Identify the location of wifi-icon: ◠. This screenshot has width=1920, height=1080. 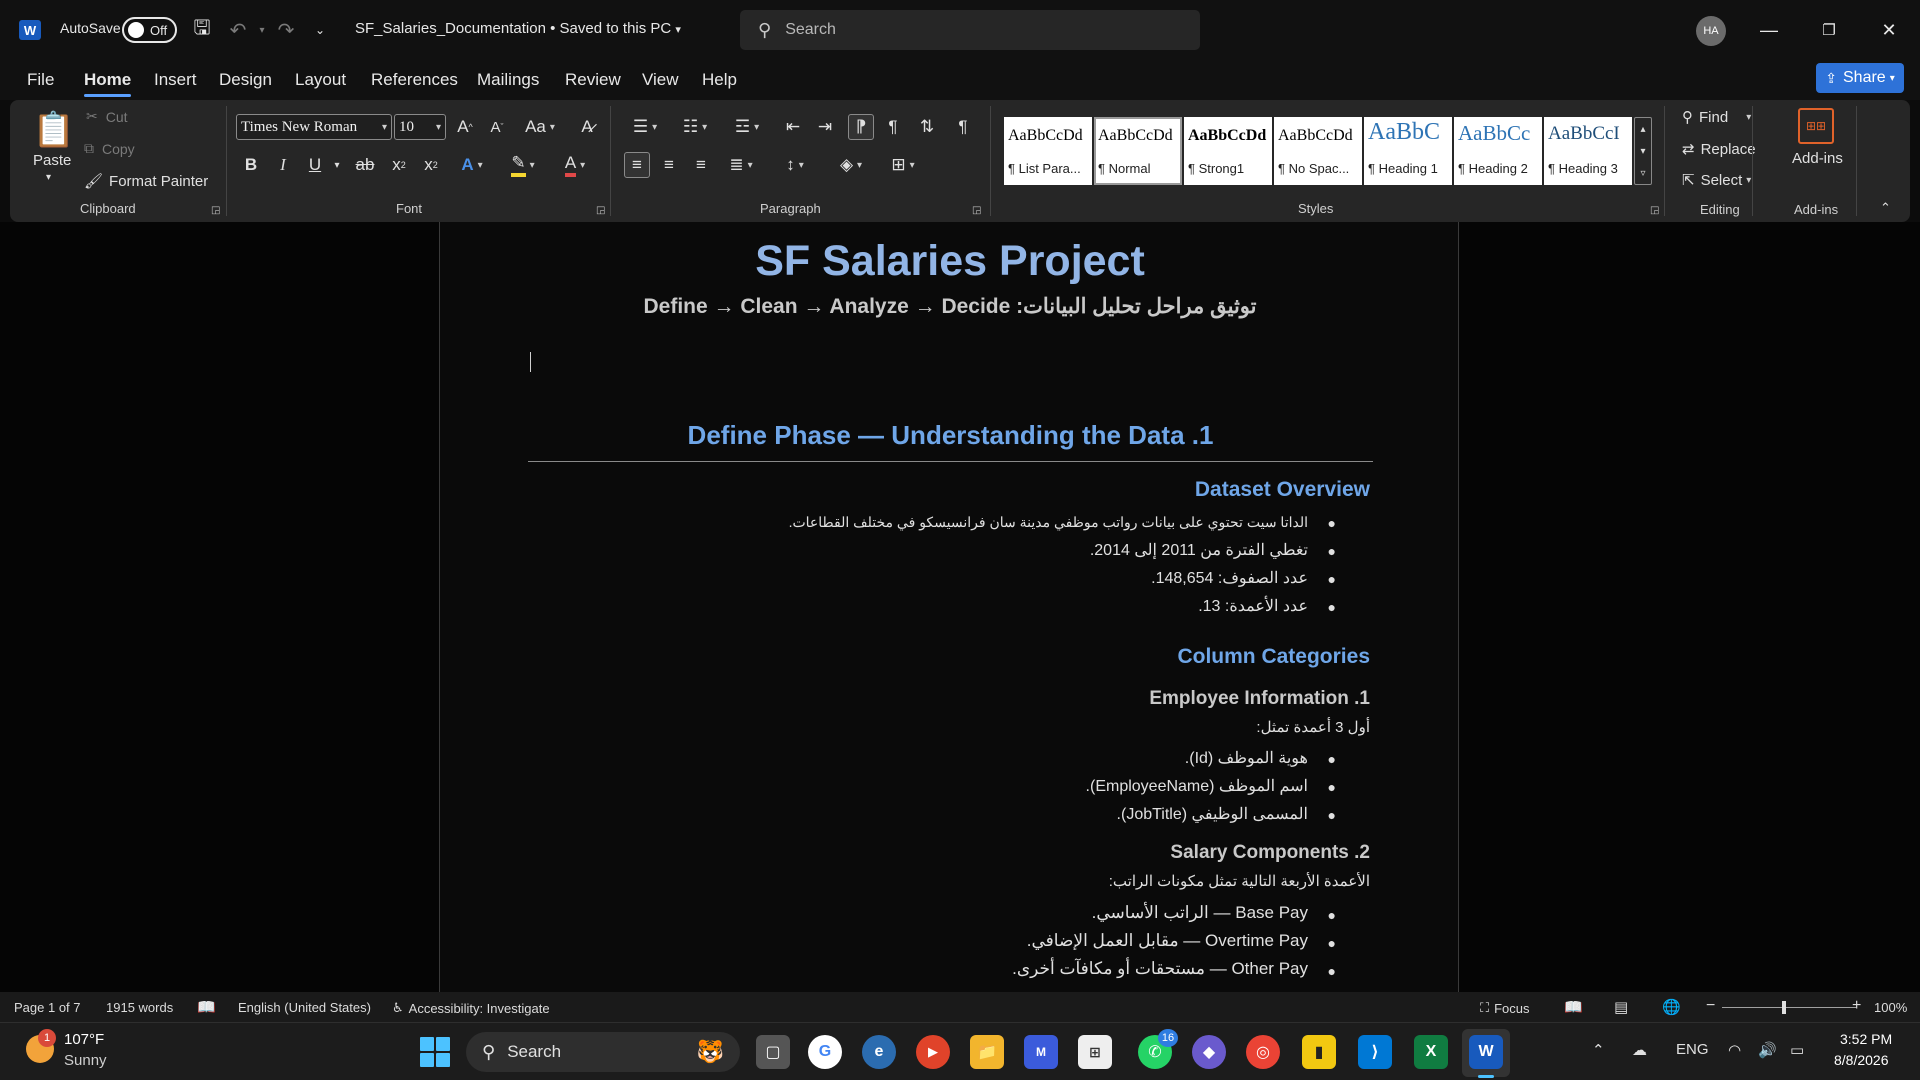
(1734, 1050).